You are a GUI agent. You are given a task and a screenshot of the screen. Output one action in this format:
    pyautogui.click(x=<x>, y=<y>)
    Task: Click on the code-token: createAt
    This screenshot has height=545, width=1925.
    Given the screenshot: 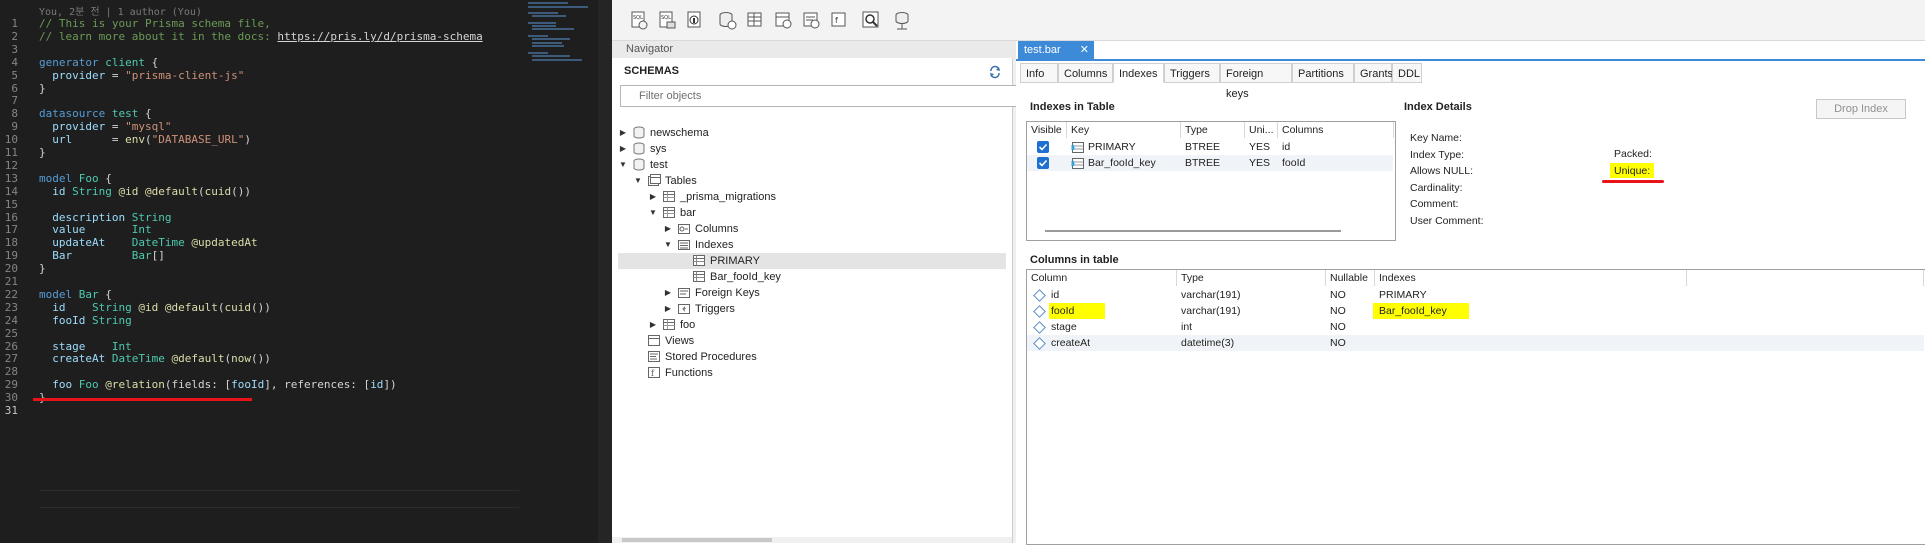 What is the action you would take?
    pyautogui.click(x=72, y=359)
    